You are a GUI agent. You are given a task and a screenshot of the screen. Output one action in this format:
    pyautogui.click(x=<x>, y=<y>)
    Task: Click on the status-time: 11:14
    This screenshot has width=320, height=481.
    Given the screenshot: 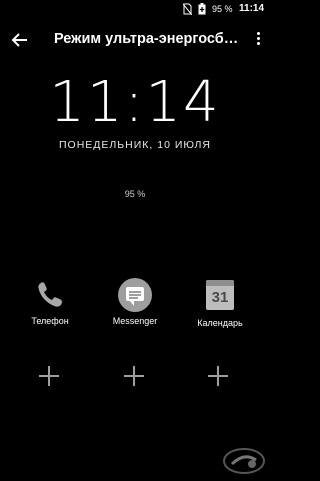 What is the action you would take?
    pyautogui.click(x=252, y=8)
    